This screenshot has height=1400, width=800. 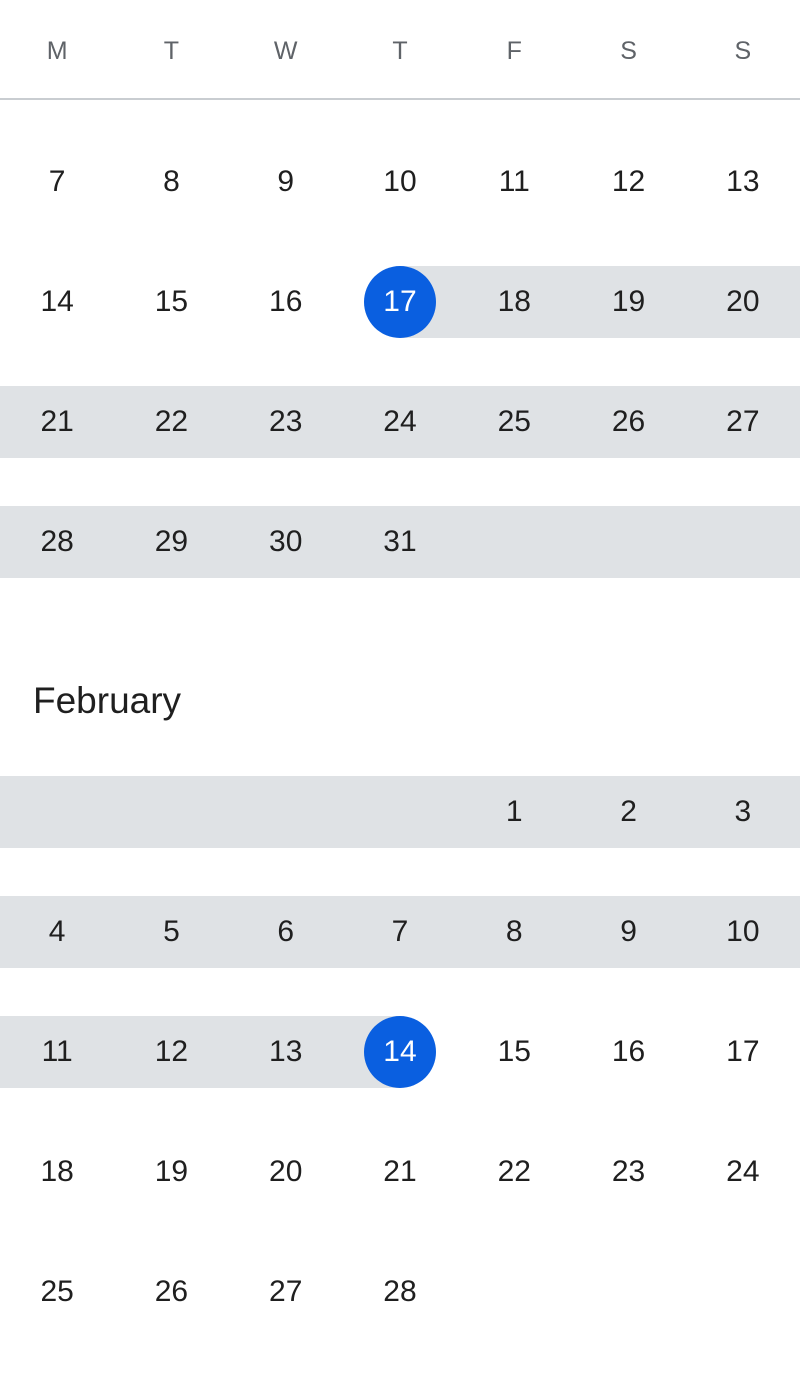 What do you see at coordinates (628, 51) in the screenshot?
I see `weekday-saturday: S` at bounding box center [628, 51].